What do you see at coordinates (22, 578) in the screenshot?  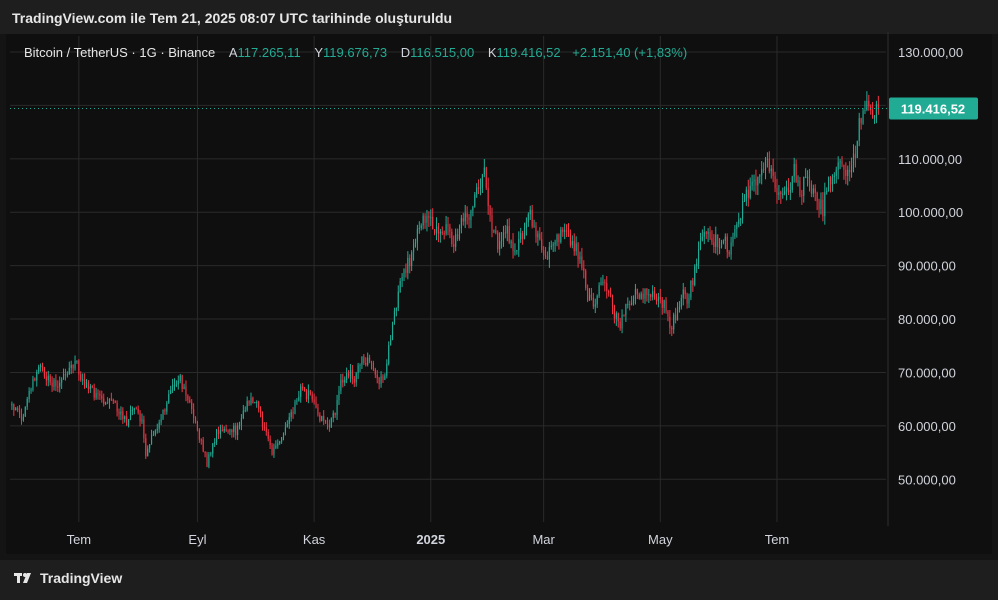 I see `tradingview-logo-icon` at bounding box center [22, 578].